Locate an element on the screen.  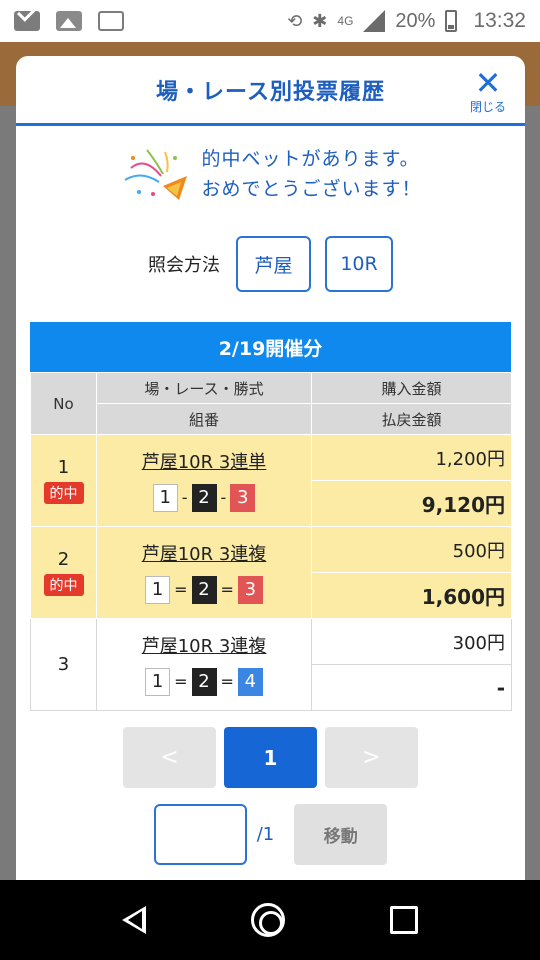
col-header-no: No is located at coordinates (63, 403).